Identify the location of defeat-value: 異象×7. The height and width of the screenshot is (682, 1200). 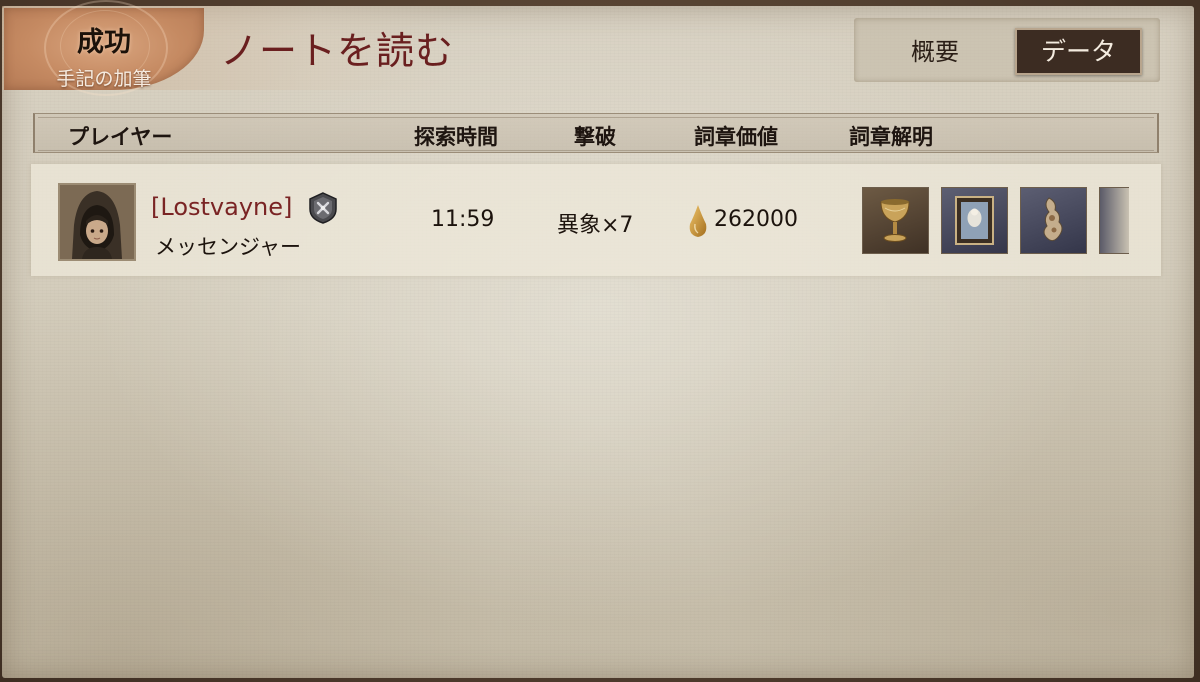
(595, 225).